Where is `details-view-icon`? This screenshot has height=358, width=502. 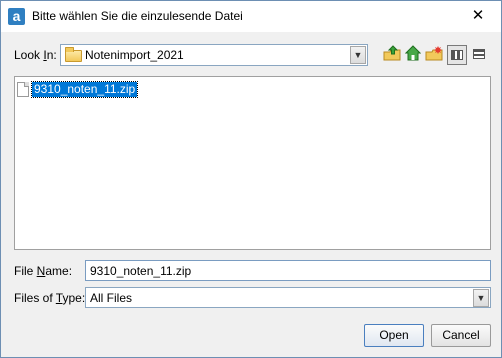 details-view-icon is located at coordinates (479, 54).